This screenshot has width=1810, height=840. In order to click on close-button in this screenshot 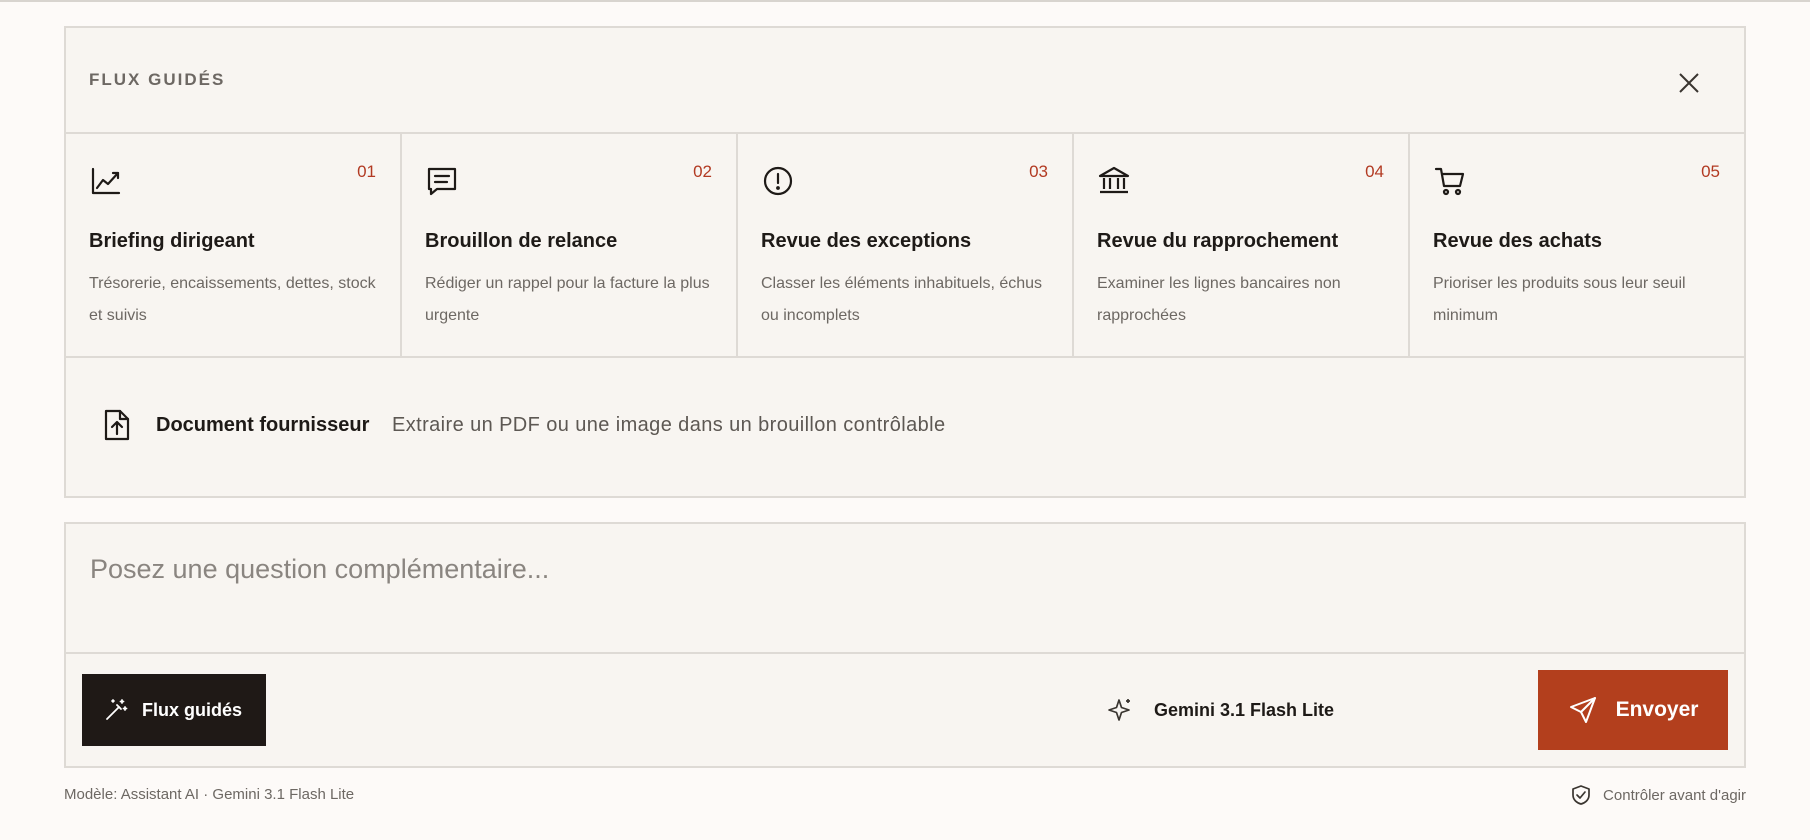, I will do `click(1689, 83)`.